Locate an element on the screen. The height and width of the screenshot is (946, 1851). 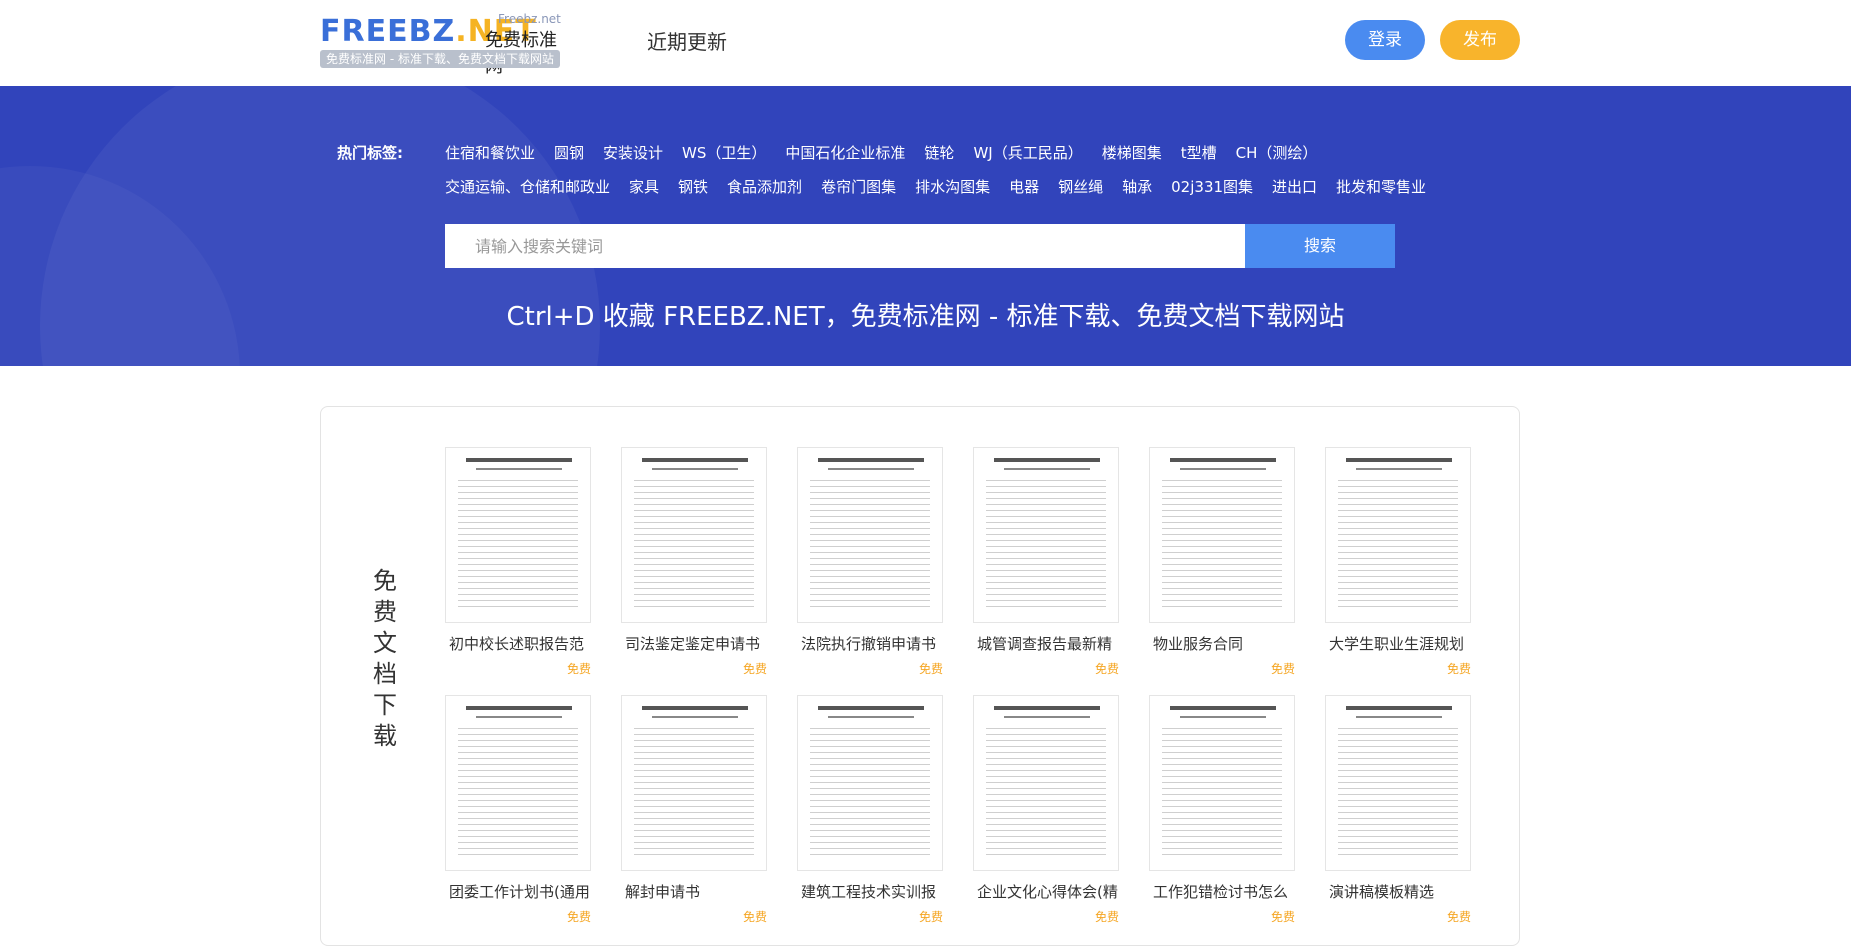
doc-title: 物业服务合同 is located at coordinates (1224, 643).